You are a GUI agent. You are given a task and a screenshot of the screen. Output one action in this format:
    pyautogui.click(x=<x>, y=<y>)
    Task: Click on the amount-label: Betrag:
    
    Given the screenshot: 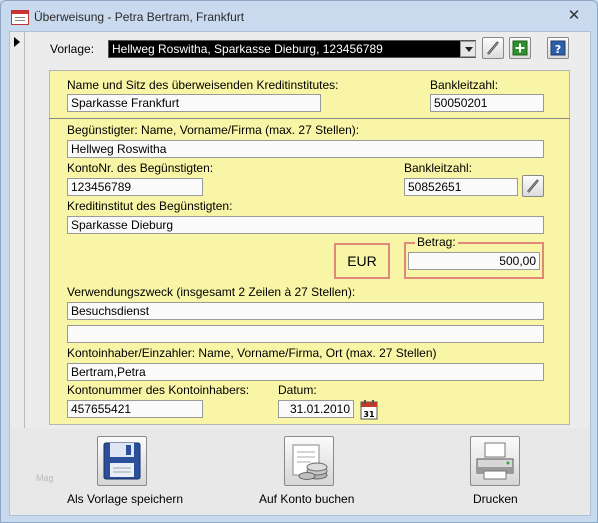 What is the action you would take?
    pyautogui.click(x=436, y=242)
    